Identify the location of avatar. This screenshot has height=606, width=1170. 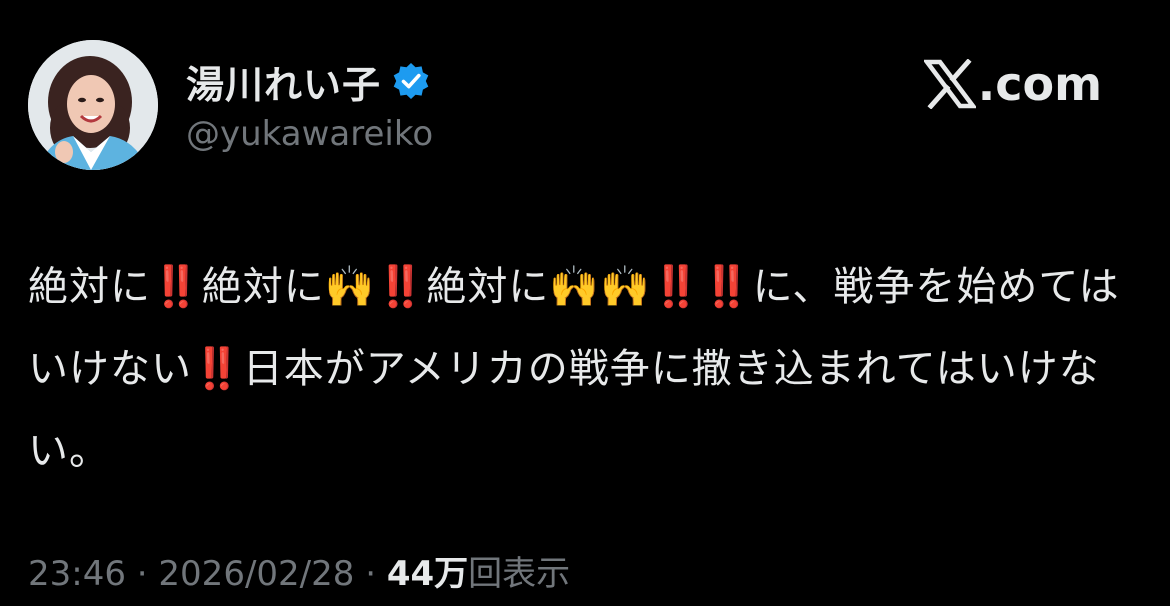
(93, 105).